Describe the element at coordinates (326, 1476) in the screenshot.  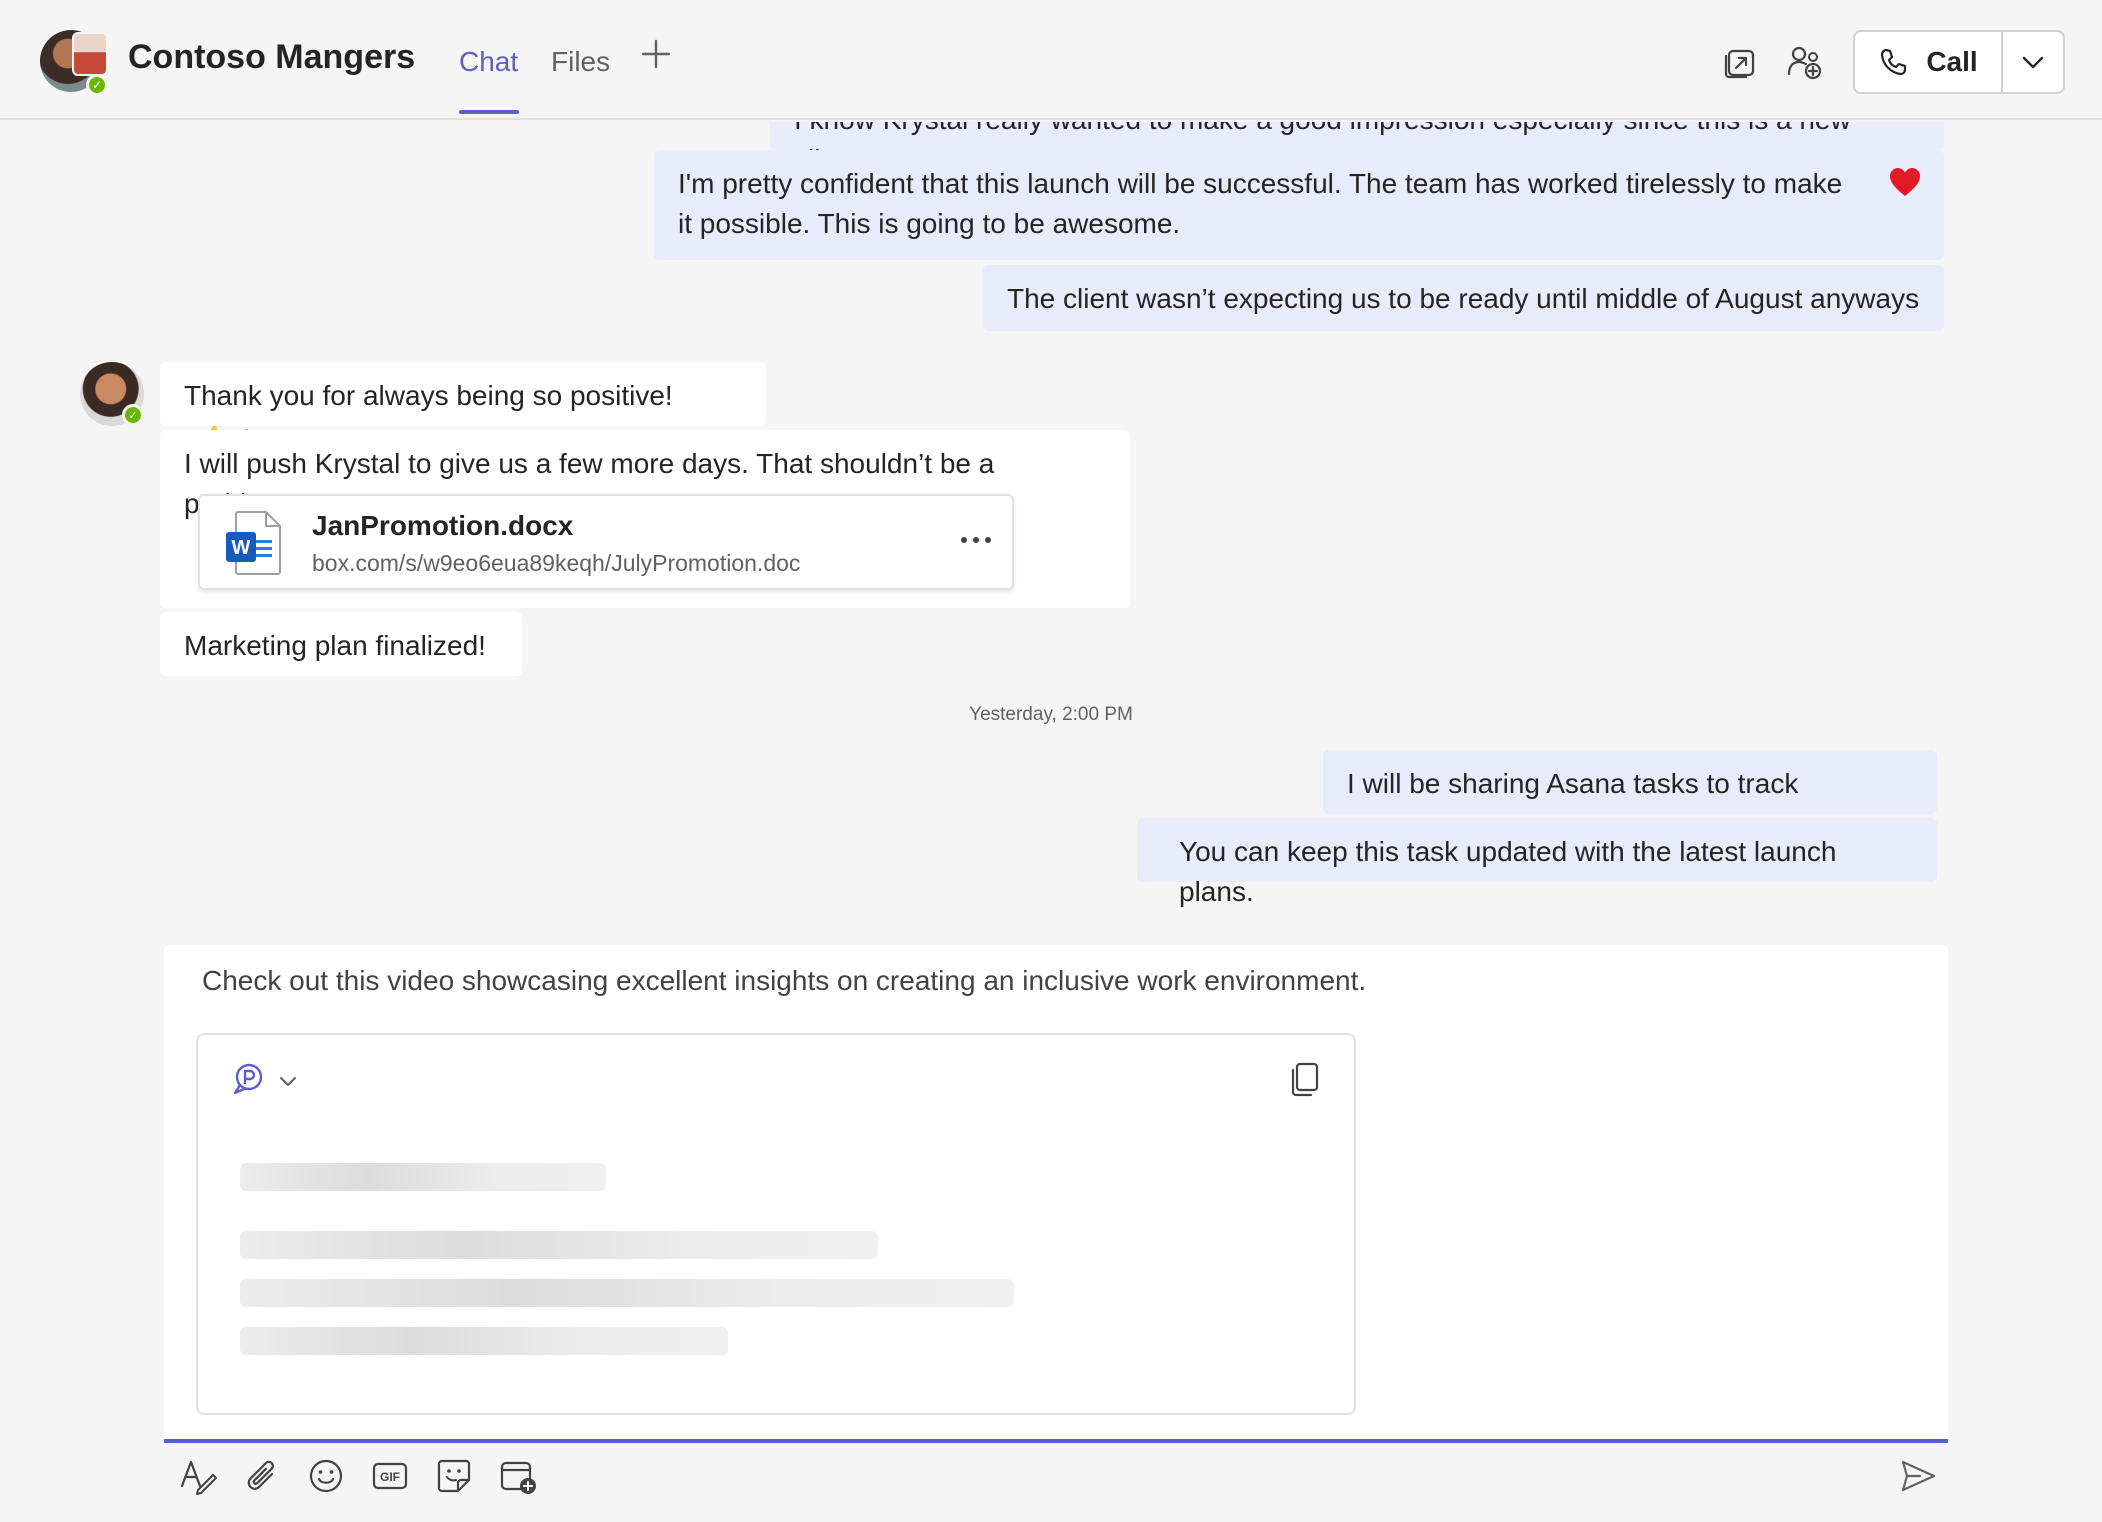
I see `emoji-icon` at that location.